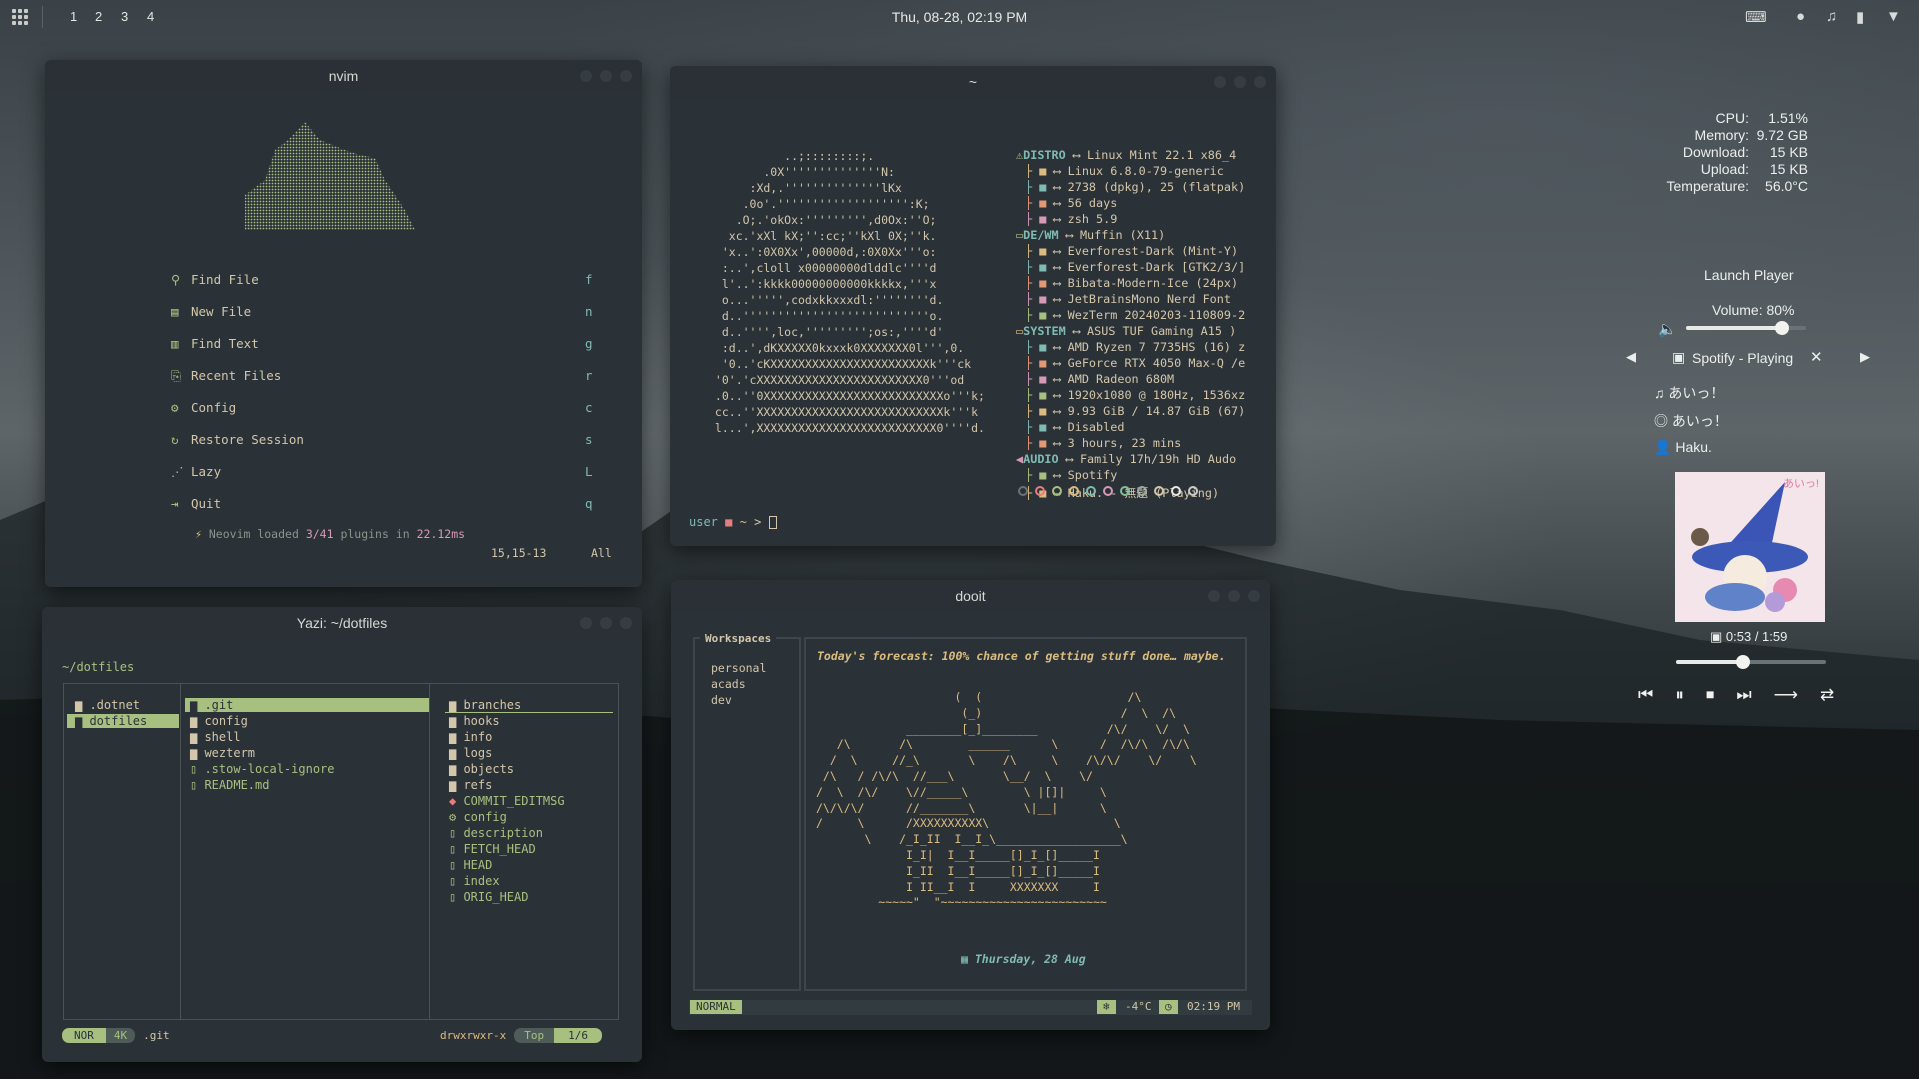 This screenshot has height=1079, width=1919. I want to click on info-value: JetBrainsMono Nerd Font, so click(1149, 299).